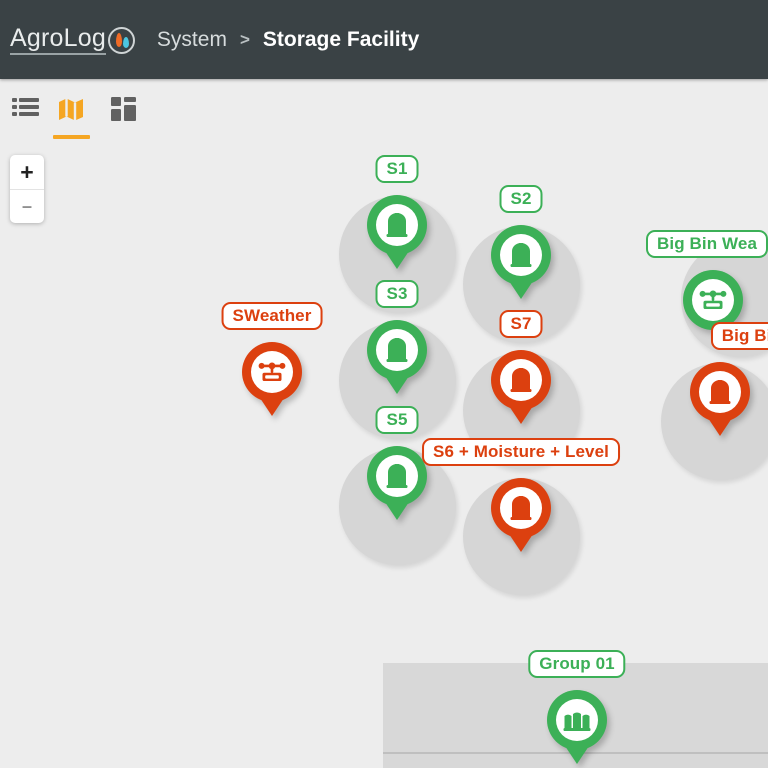  Describe the element at coordinates (71, 110) in the screenshot. I see `map-view-icon` at that location.